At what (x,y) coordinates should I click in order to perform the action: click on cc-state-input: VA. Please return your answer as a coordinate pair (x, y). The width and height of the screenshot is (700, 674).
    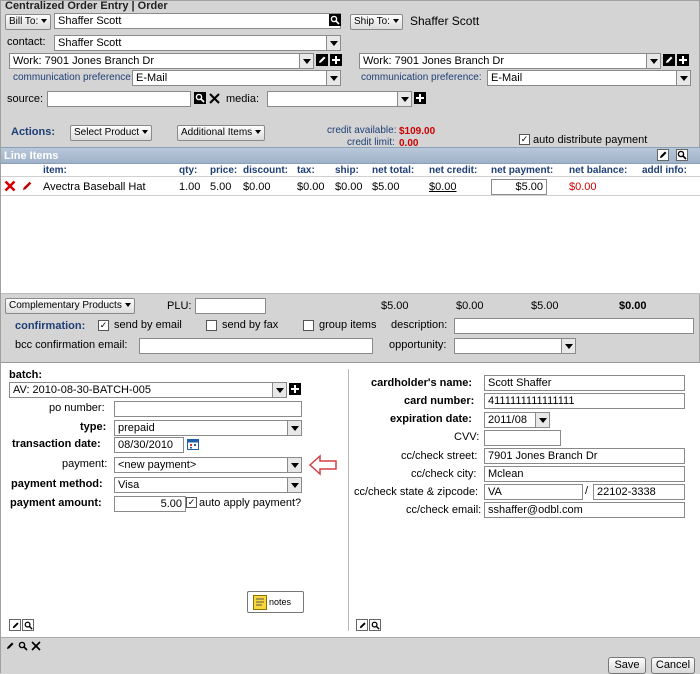
    Looking at the image, I should click on (533, 492).